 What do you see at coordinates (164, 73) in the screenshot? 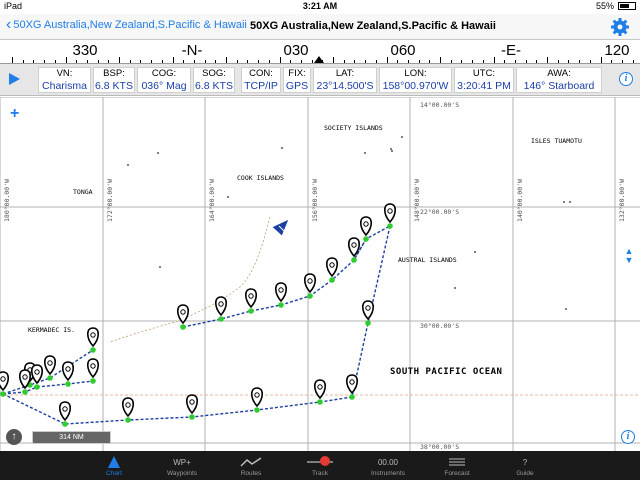
I see `instrument-label: COG:` at bounding box center [164, 73].